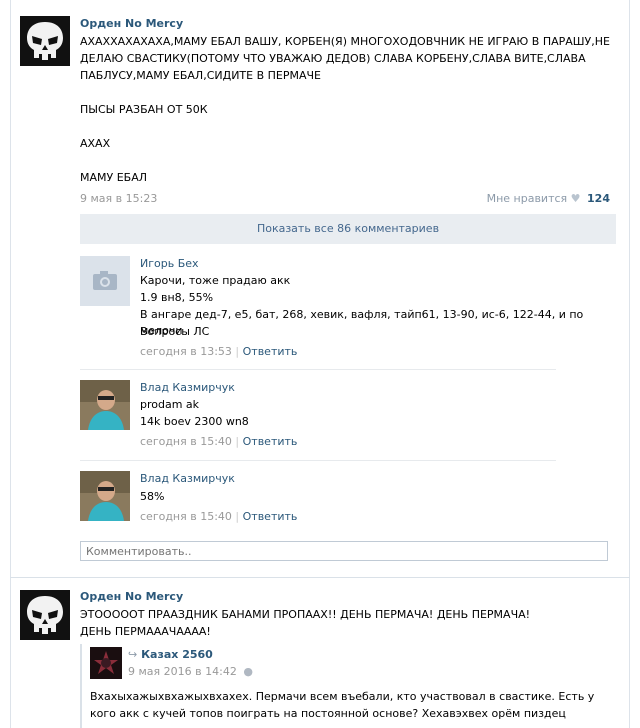 The width and height of the screenshot is (640, 728). I want to click on camera-icon, so click(105, 281).